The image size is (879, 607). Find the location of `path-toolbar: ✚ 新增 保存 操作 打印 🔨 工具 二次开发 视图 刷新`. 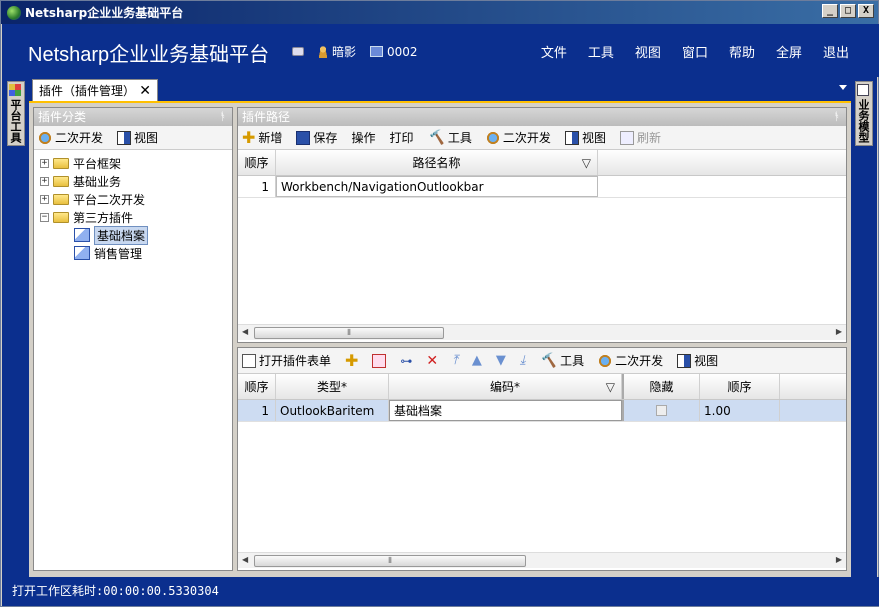

path-toolbar: ✚ 新增 保存 操作 打印 🔨 工具 二次开发 视图 刷新 is located at coordinates (542, 138).